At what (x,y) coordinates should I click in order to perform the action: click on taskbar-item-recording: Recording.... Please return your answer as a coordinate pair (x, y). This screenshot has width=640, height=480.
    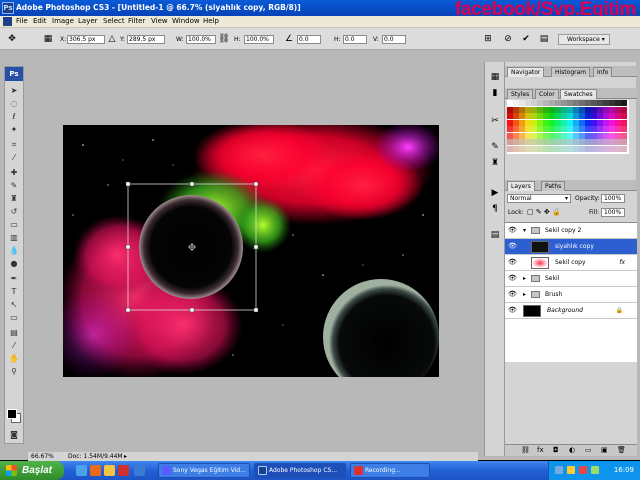
    Looking at the image, I should click on (390, 470).